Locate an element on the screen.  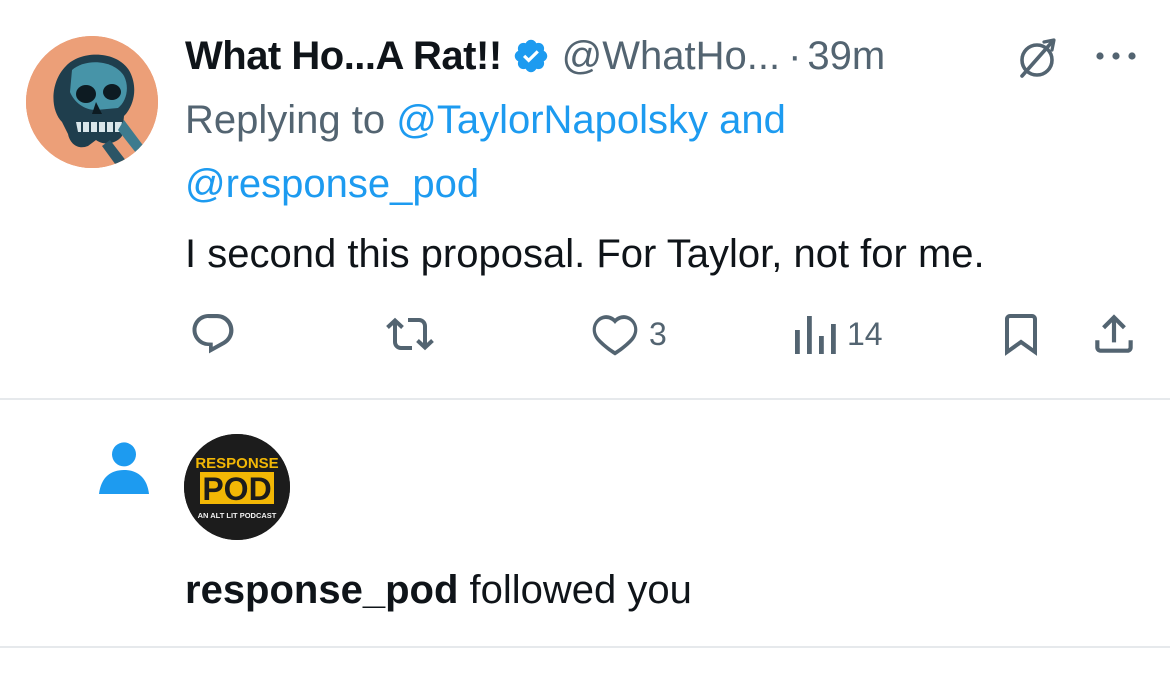
bookmark-button is located at coordinates (1021, 334).